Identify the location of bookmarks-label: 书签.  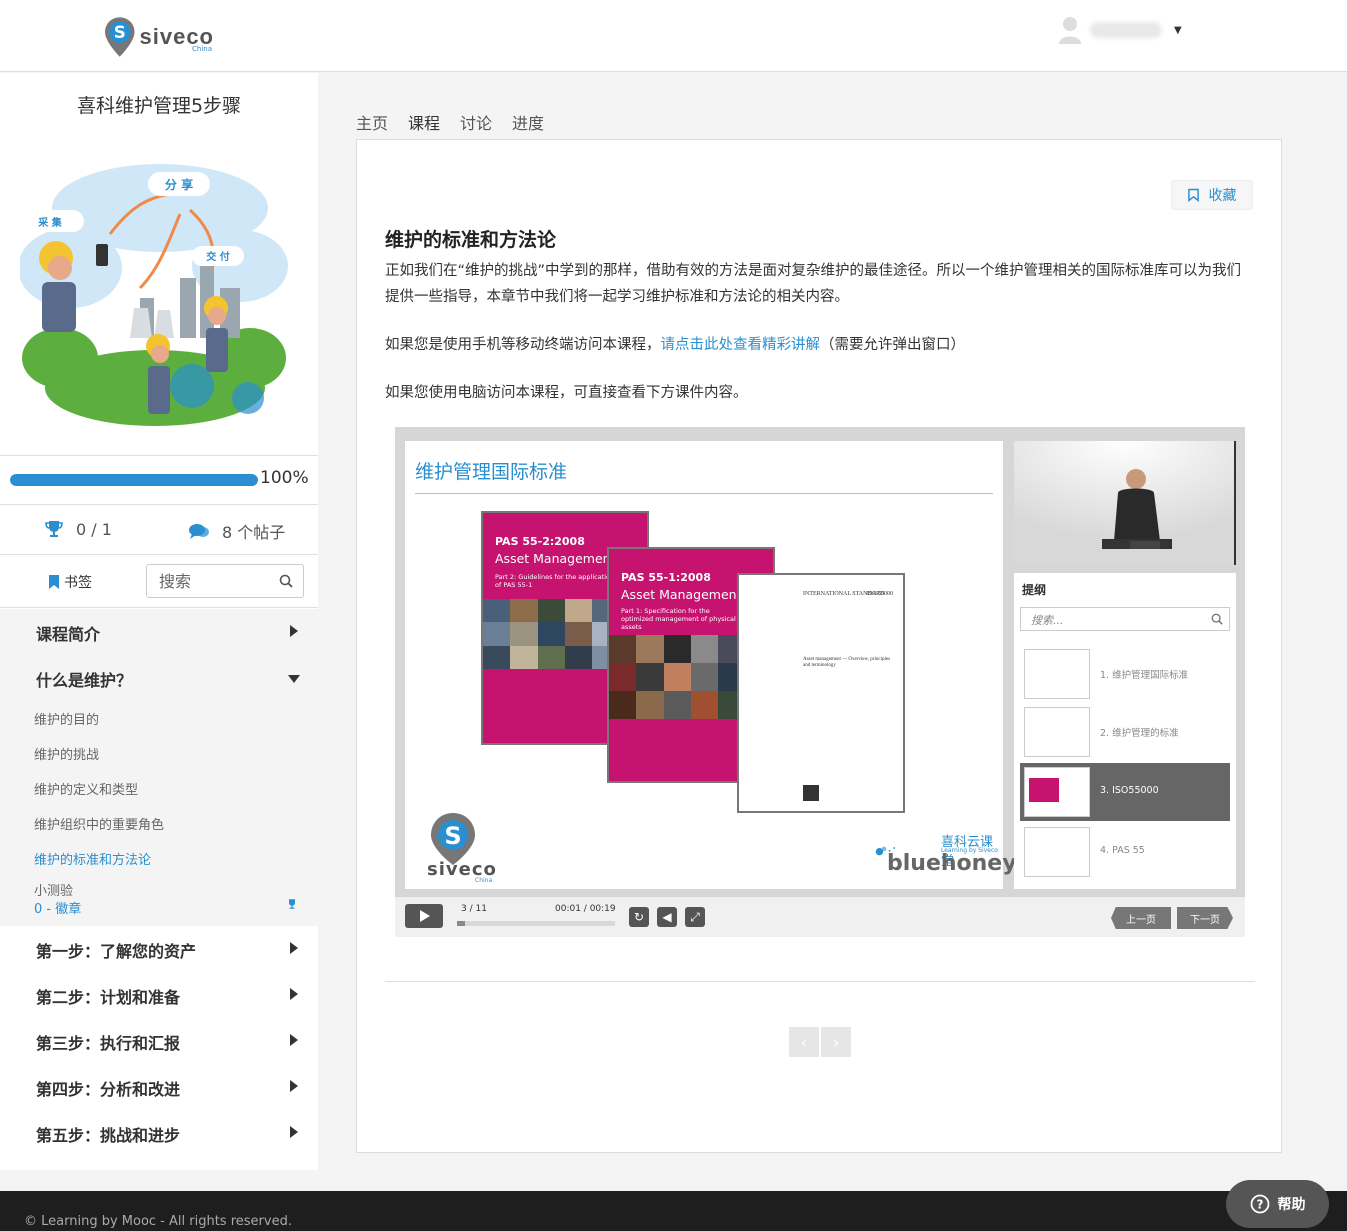
(78, 583).